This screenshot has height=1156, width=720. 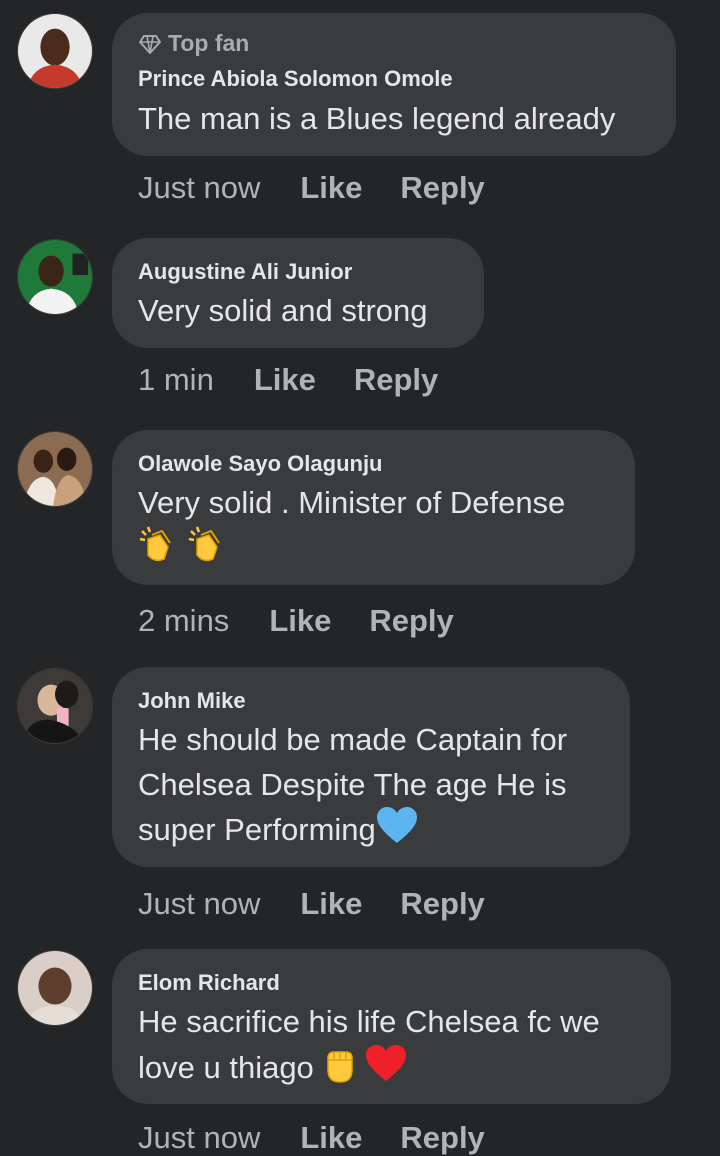 What do you see at coordinates (352, 784) in the screenshot?
I see `comment-text-line: Chelsea Despite The age He is` at bounding box center [352, 784].